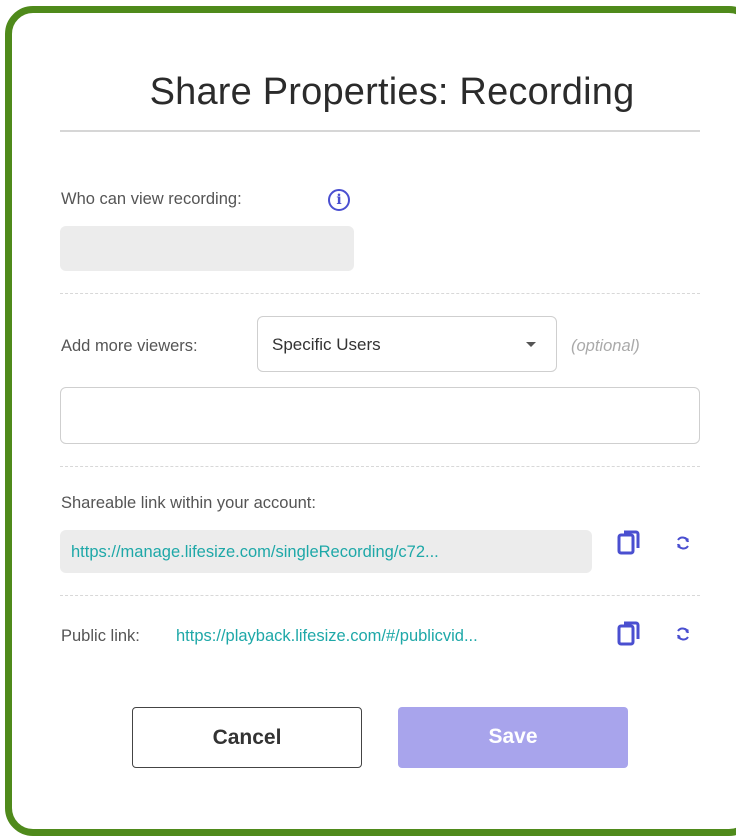 This screenshot has height=836, width=736. Describe the element at coordinates (188, 503) in the screenshot. I see `shareable-link-label: Shareable link within your account:` at that location.